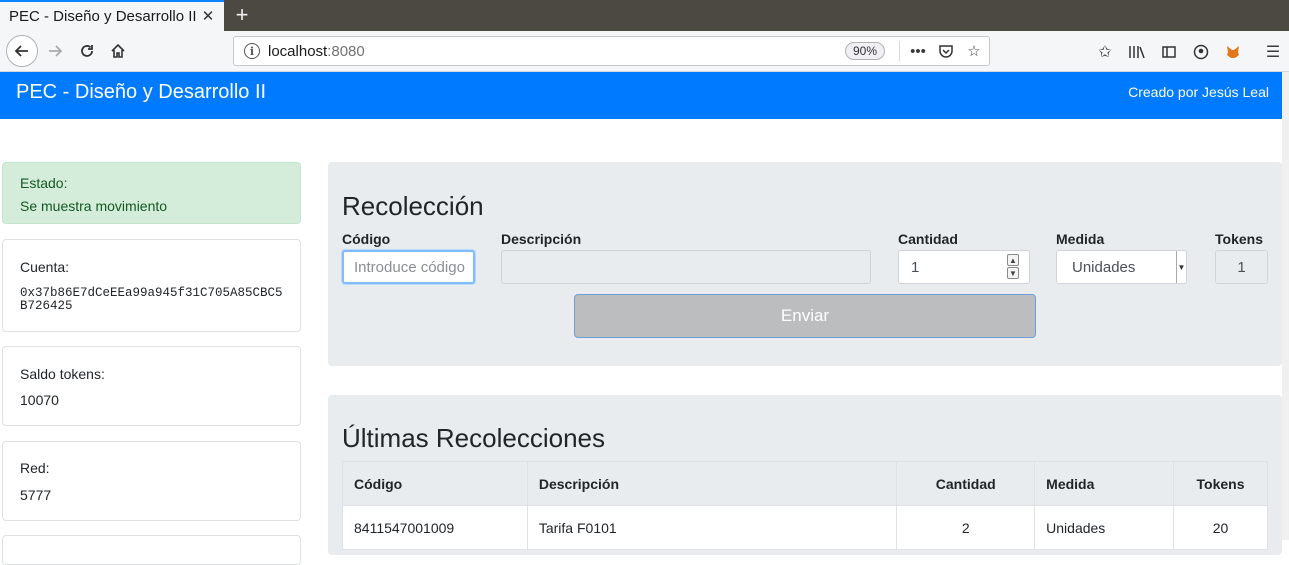 This screenshot has width=1289, height=565. I want to click on measure-select: Unidades ▼, so click(1121, 267).